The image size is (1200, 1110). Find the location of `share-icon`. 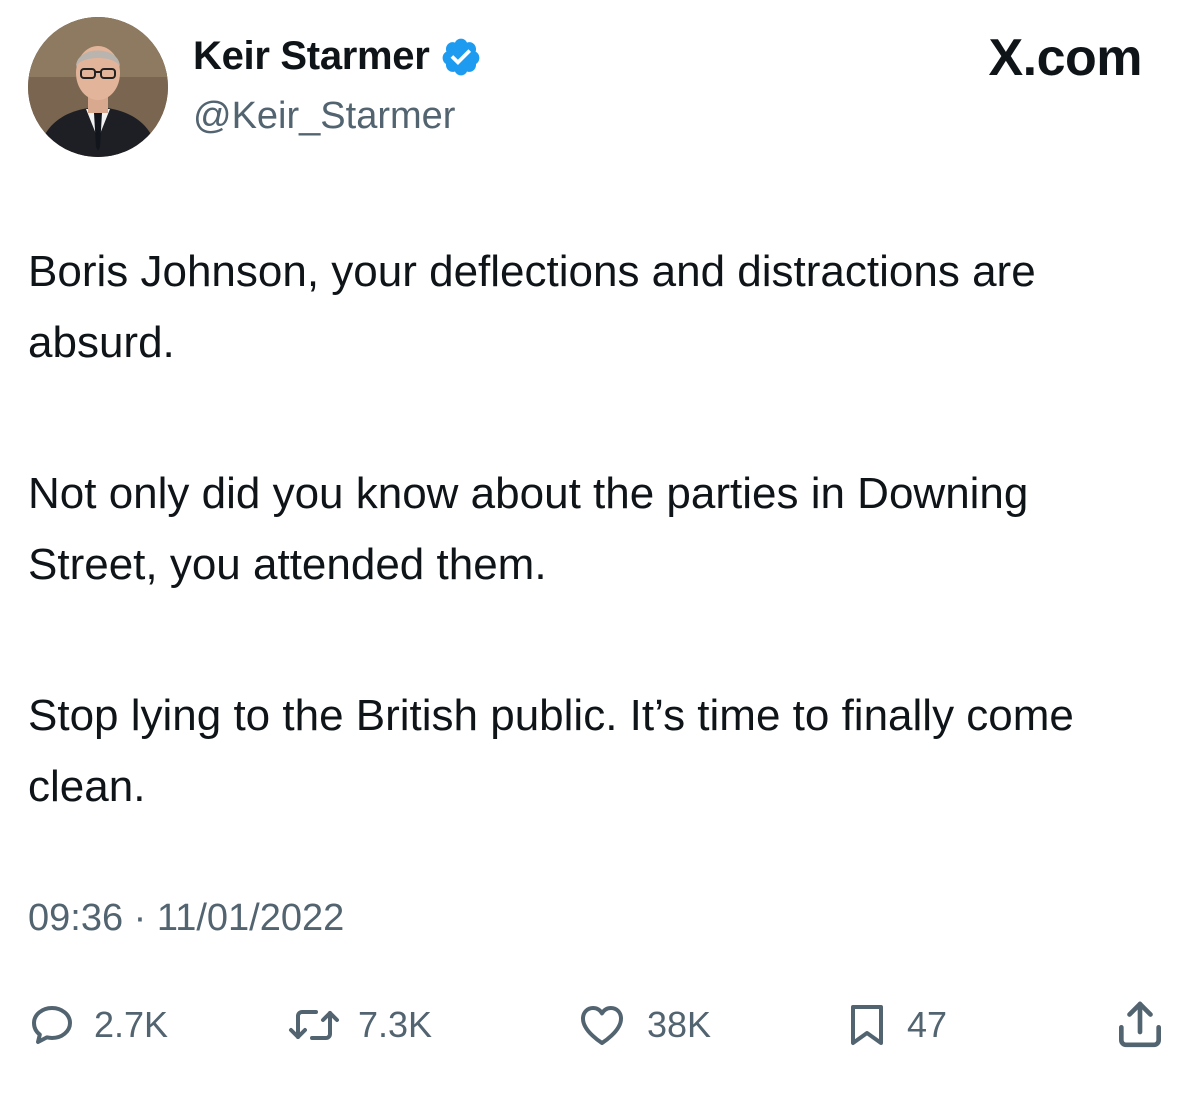

share-icon is located at coordinates (1140, 1024).